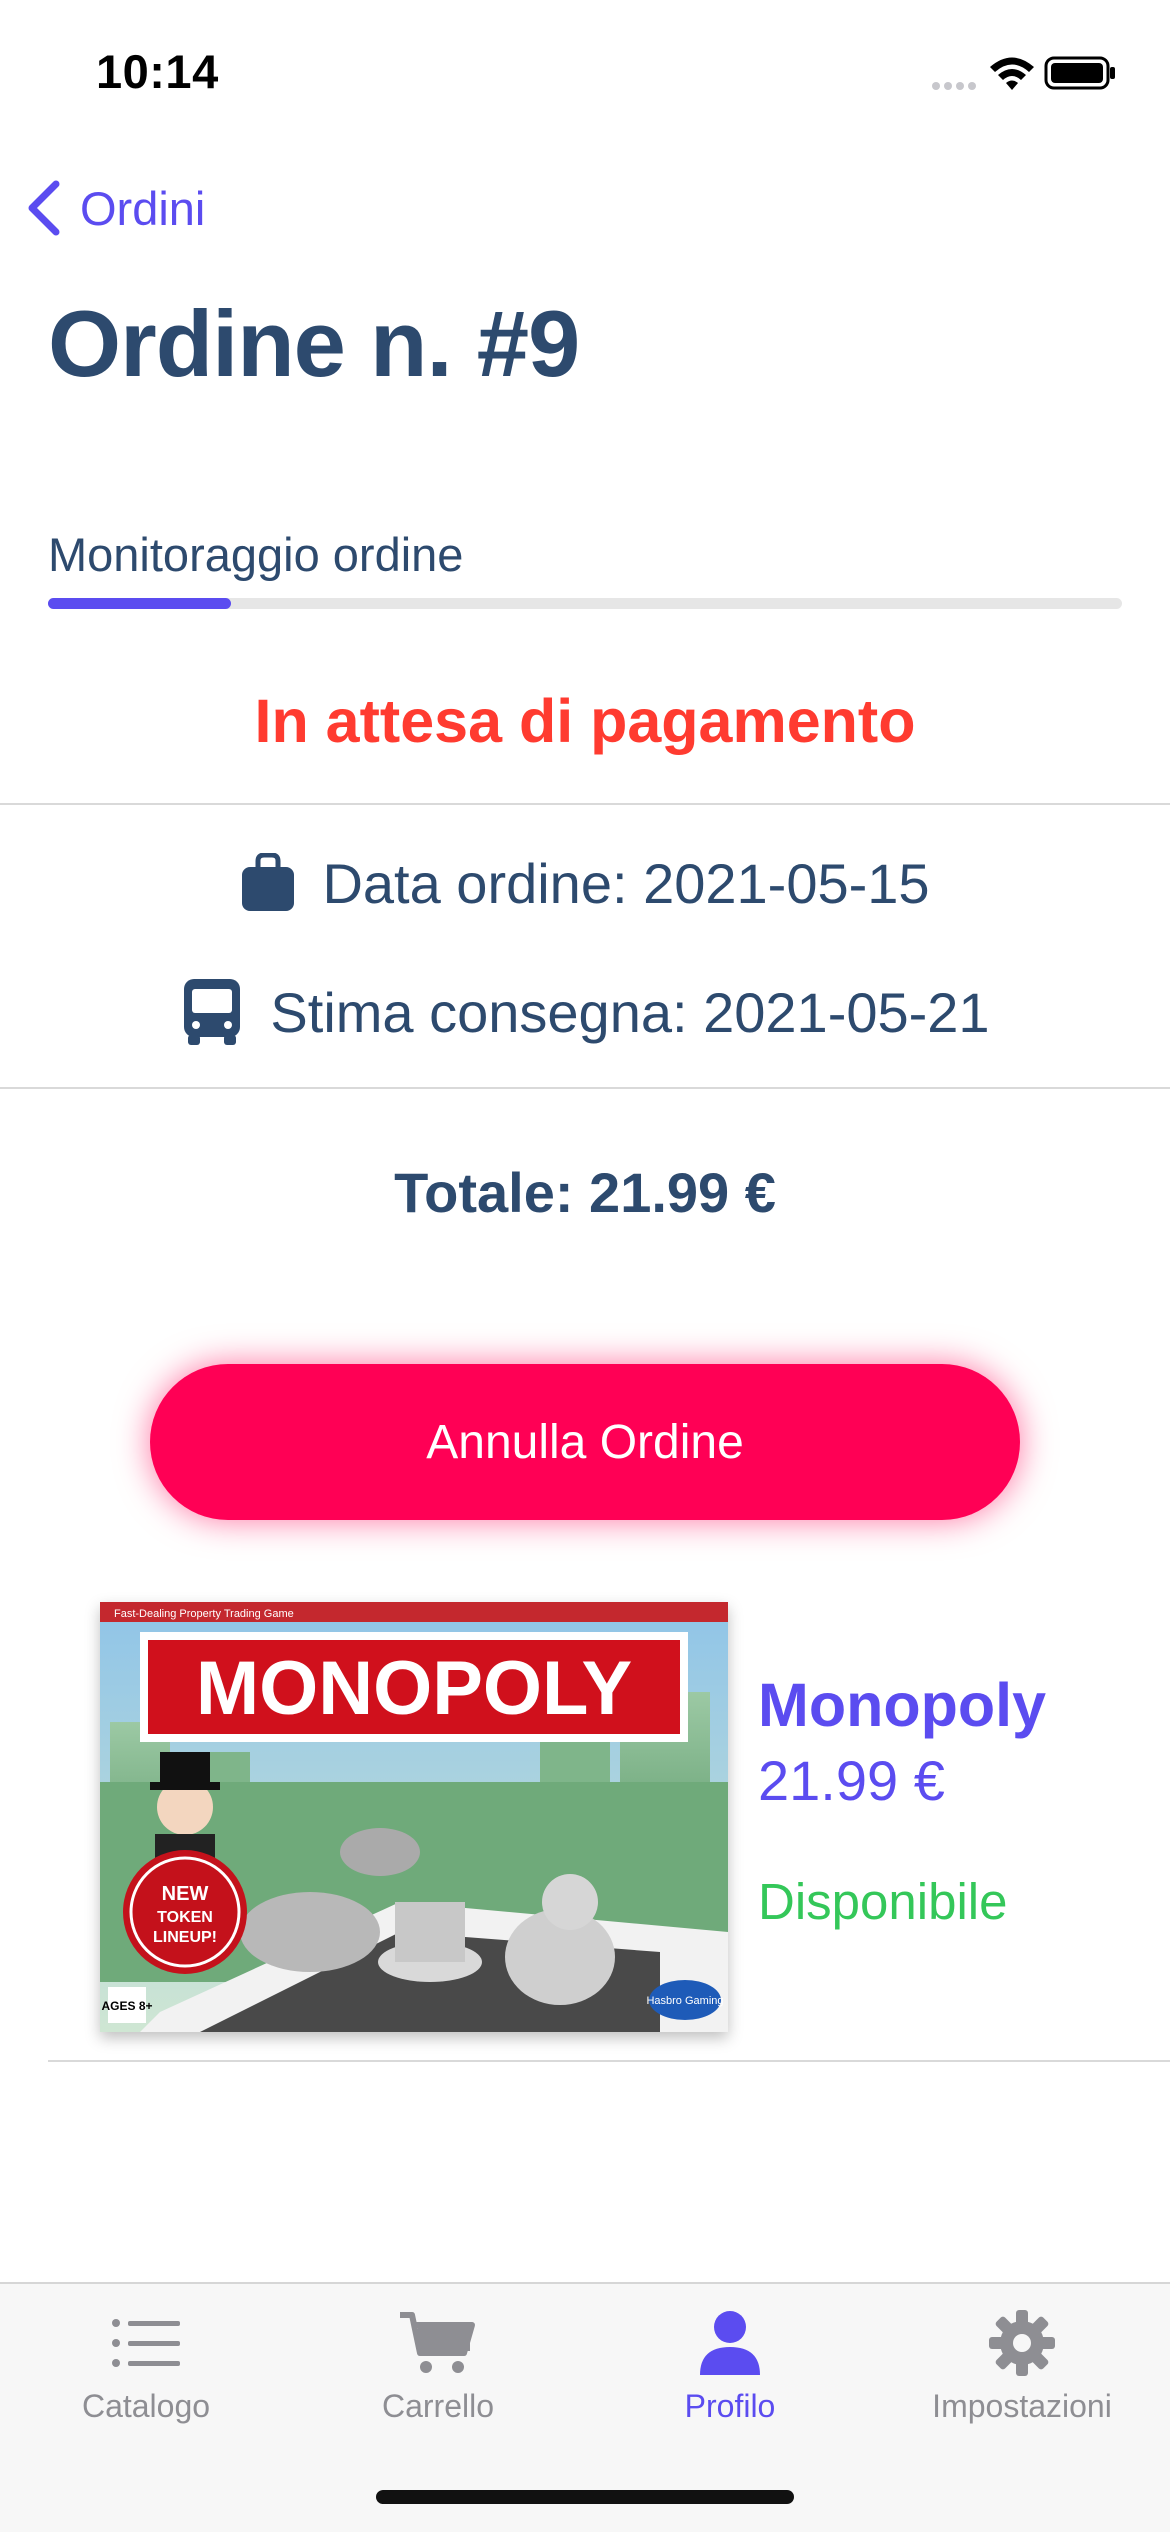 This screenshot has height=2532, width=1170. What do you see at coordinates (630, 1012) in the screenshot?
I see `delivery-estimate: Stima consegna: 2021-05-21` at bounding box center [630, 1012].